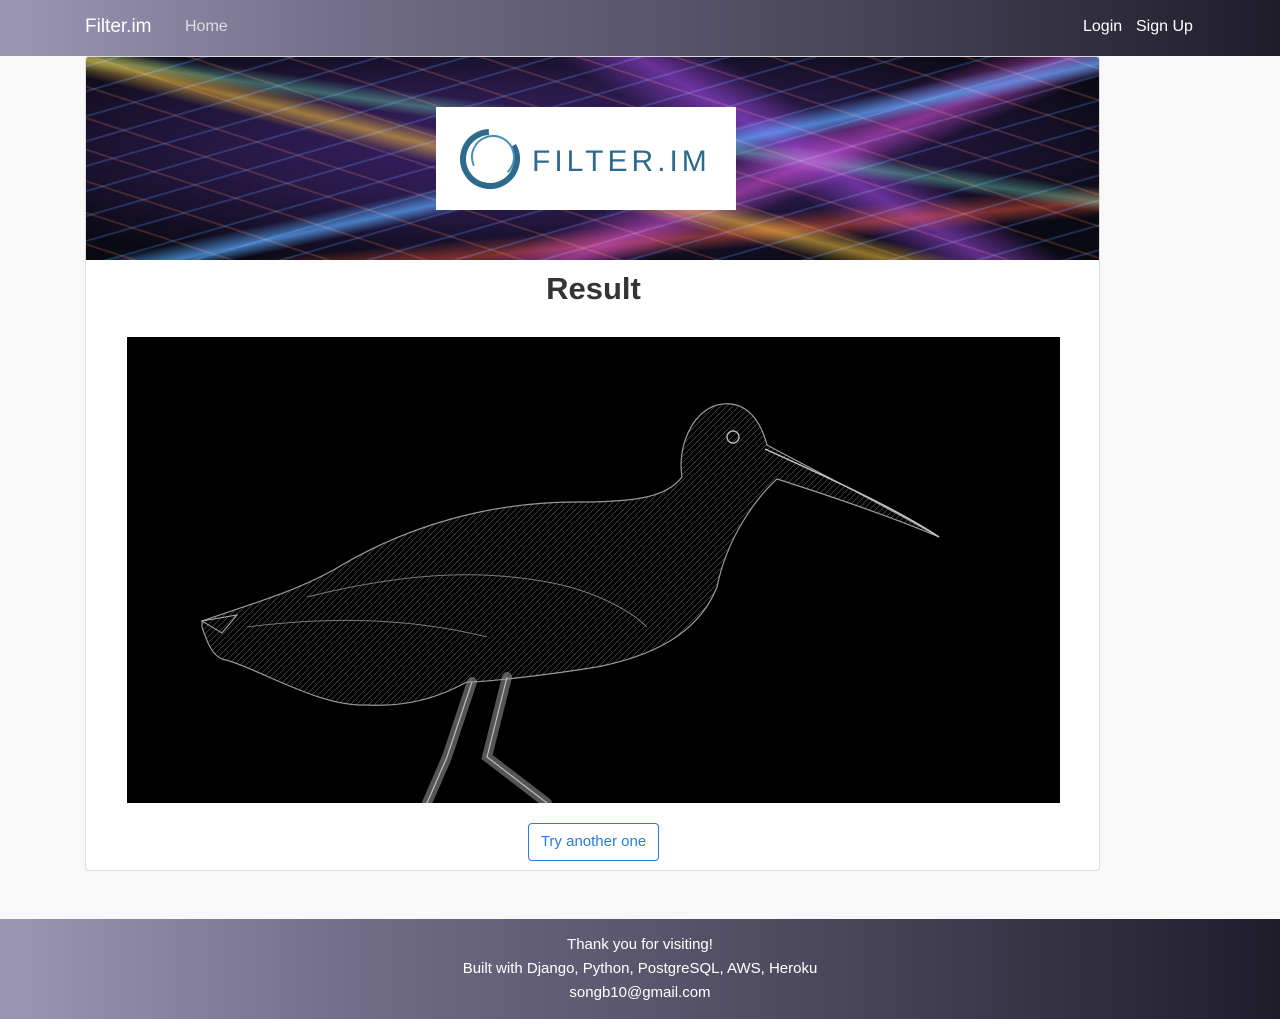  I want to click on page-title: Result, so click(593, 288).